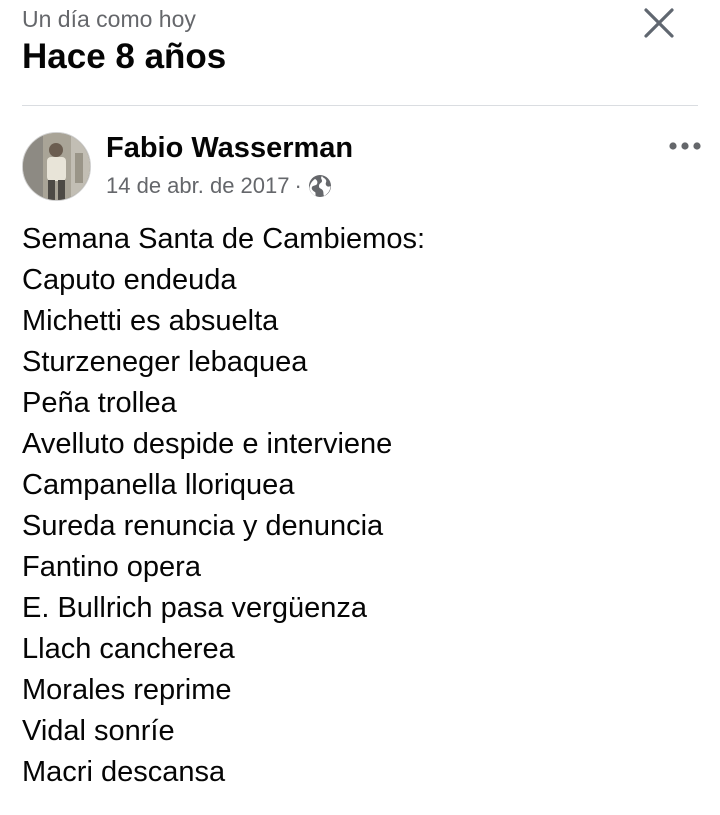  What do you see at coordinates (203, 526) in the screenshot?
I see `post-text-line: Sureda renuncia y denuncia` at bounding box center [203, 526].